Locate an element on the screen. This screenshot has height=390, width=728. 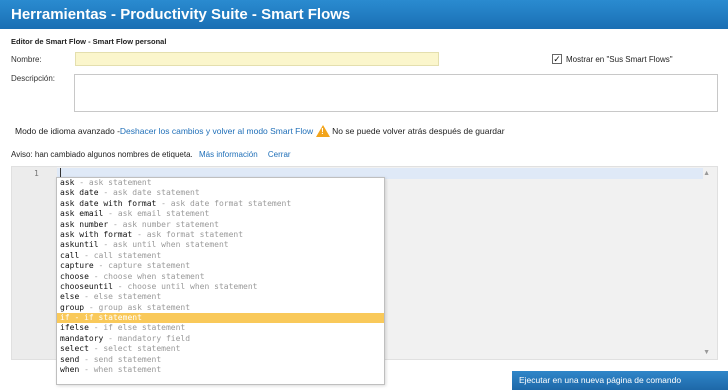
scroll-up-arrow-icon: ▲ is located at coordinates (706, 173).